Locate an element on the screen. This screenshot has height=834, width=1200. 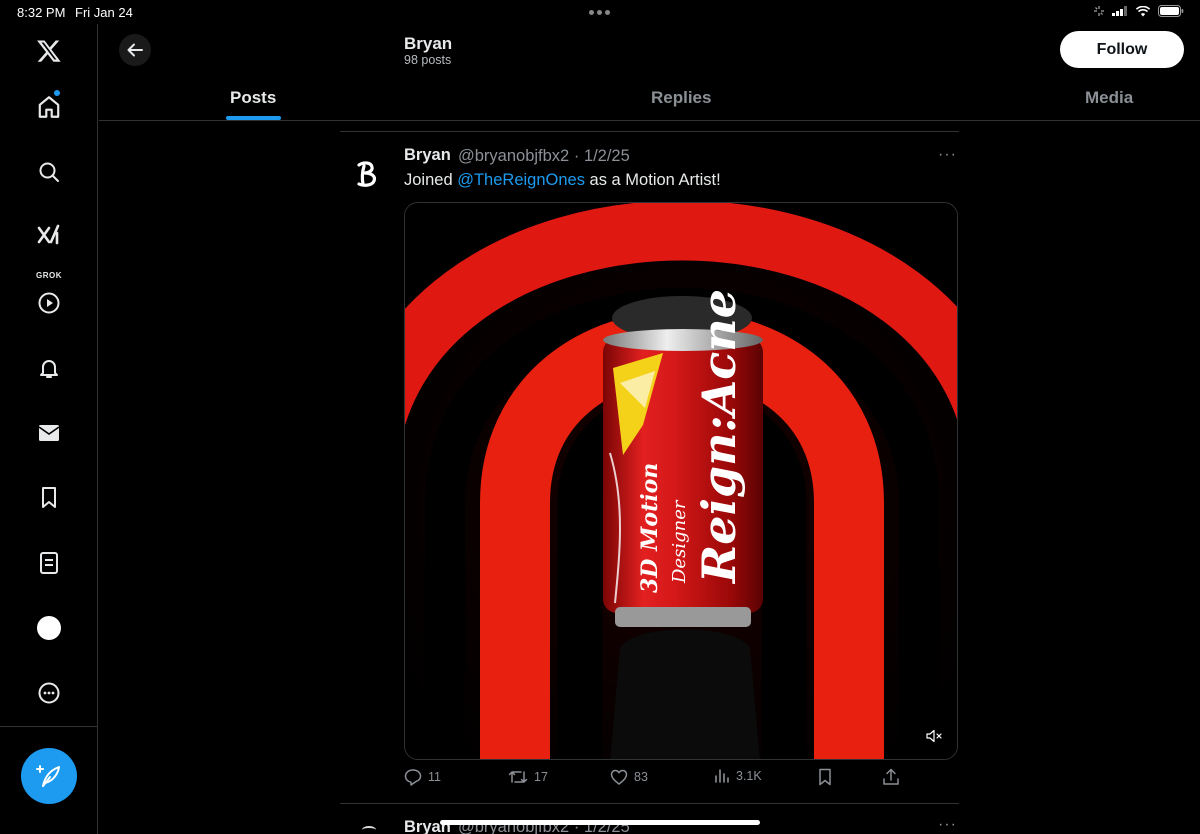
repost-count: 17 is located at coordinates (541, 777).